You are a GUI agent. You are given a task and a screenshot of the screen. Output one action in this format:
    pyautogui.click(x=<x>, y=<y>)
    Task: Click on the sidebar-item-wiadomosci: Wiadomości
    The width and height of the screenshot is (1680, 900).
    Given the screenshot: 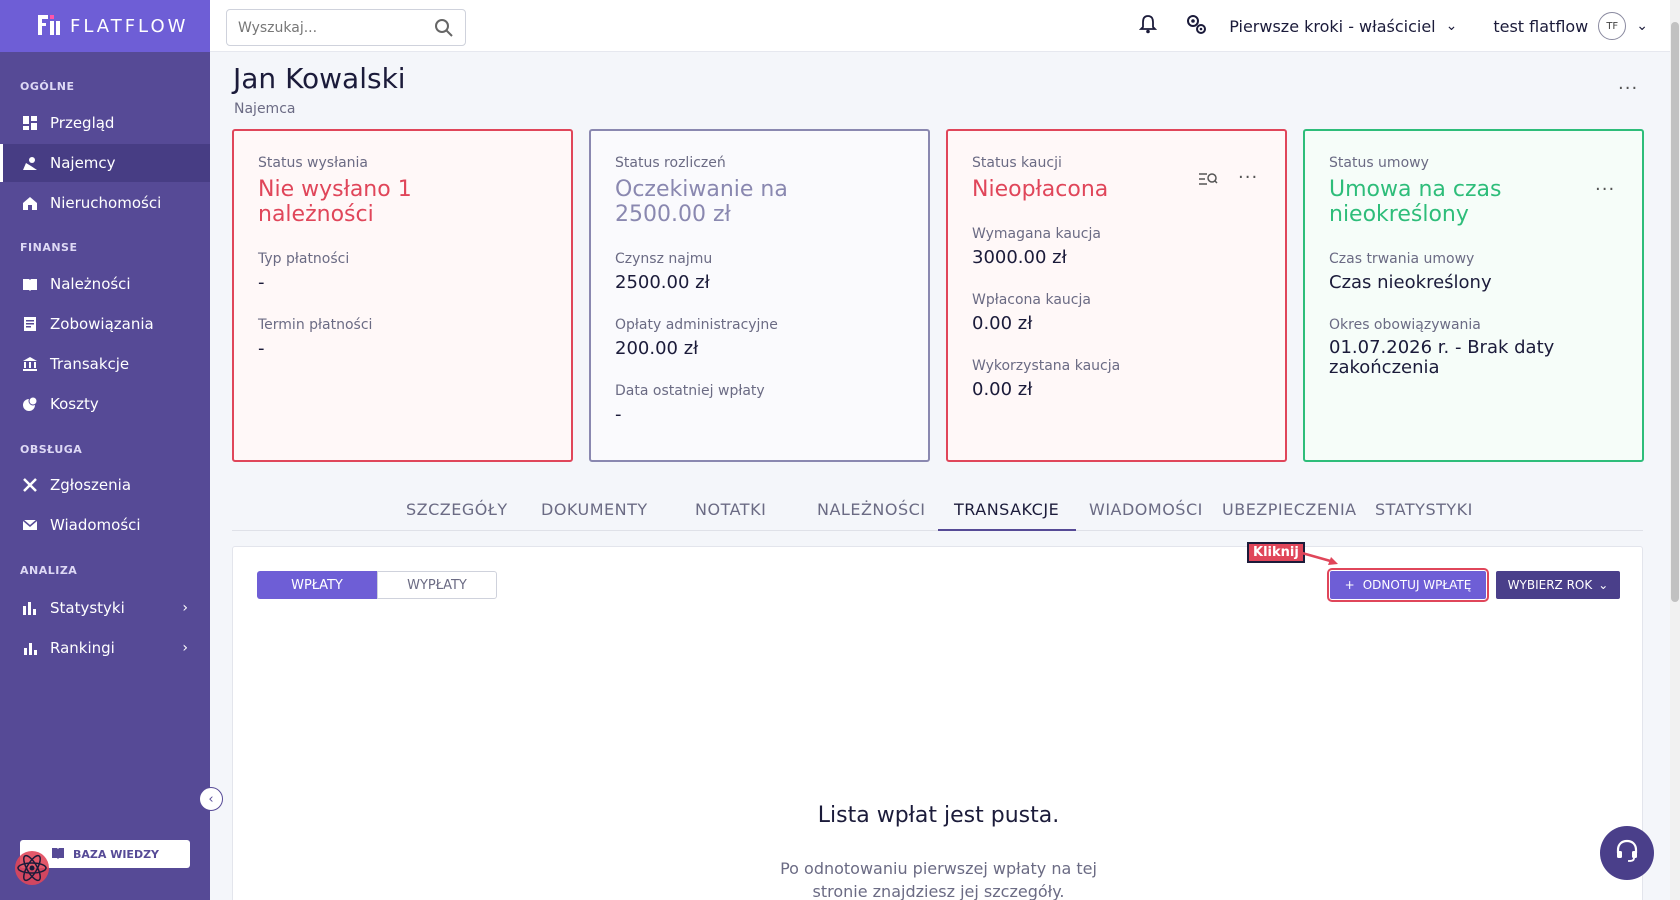 What is the action you would take?
    pyautogui.click(x=105, y=525)
    